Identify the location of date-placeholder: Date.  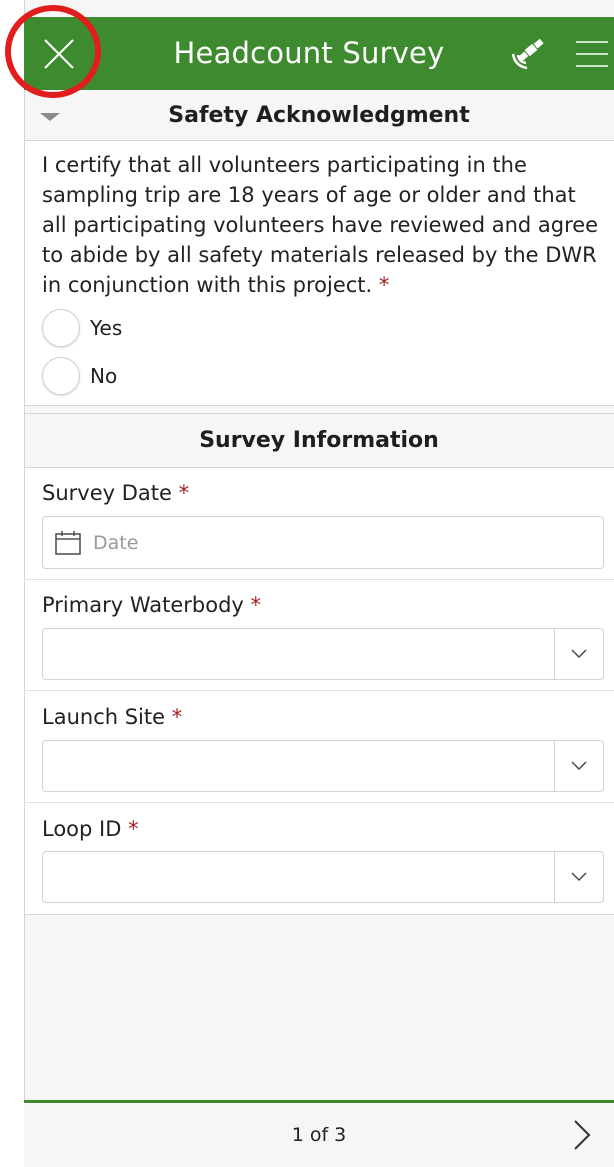
(116, 542).